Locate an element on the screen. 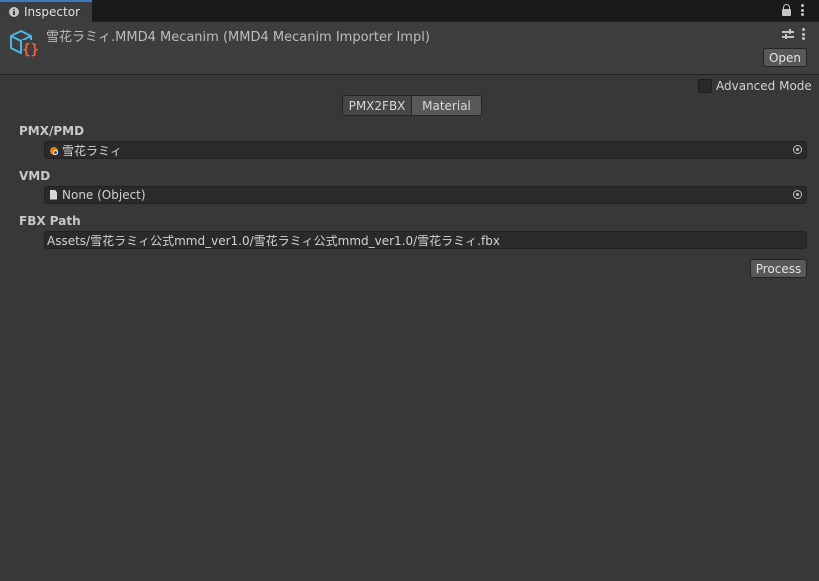  tab-inspector: Inspector is located at coordinates (46, 11).